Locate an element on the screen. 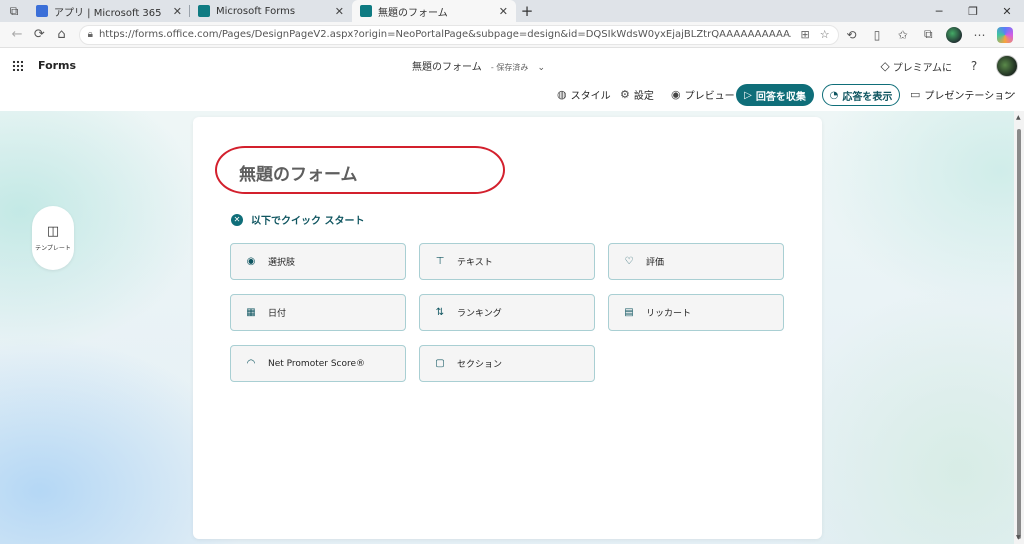  minimize-icon: ─ is located at coordinates (939, 11).